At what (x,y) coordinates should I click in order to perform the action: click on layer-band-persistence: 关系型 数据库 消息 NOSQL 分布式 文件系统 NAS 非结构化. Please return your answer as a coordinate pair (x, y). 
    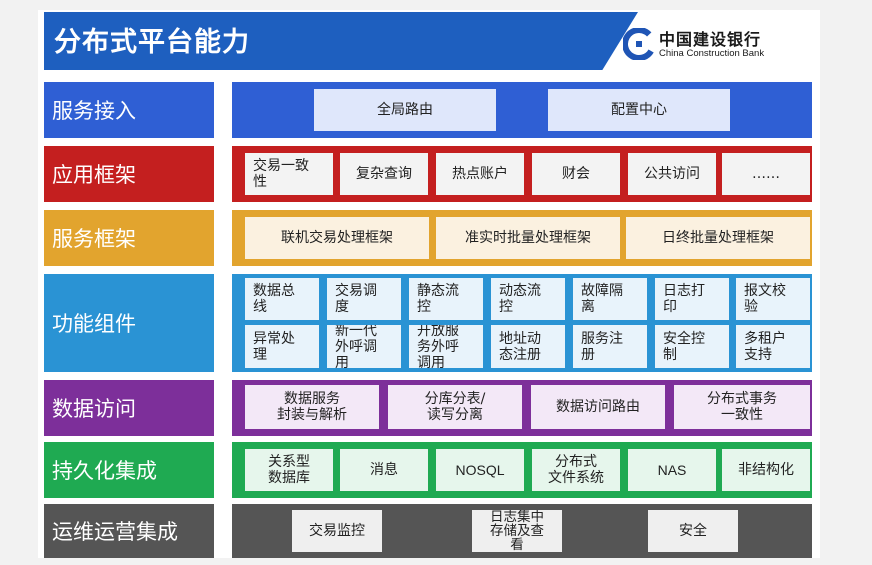
    Looking at the image, I should click on (522, 470).